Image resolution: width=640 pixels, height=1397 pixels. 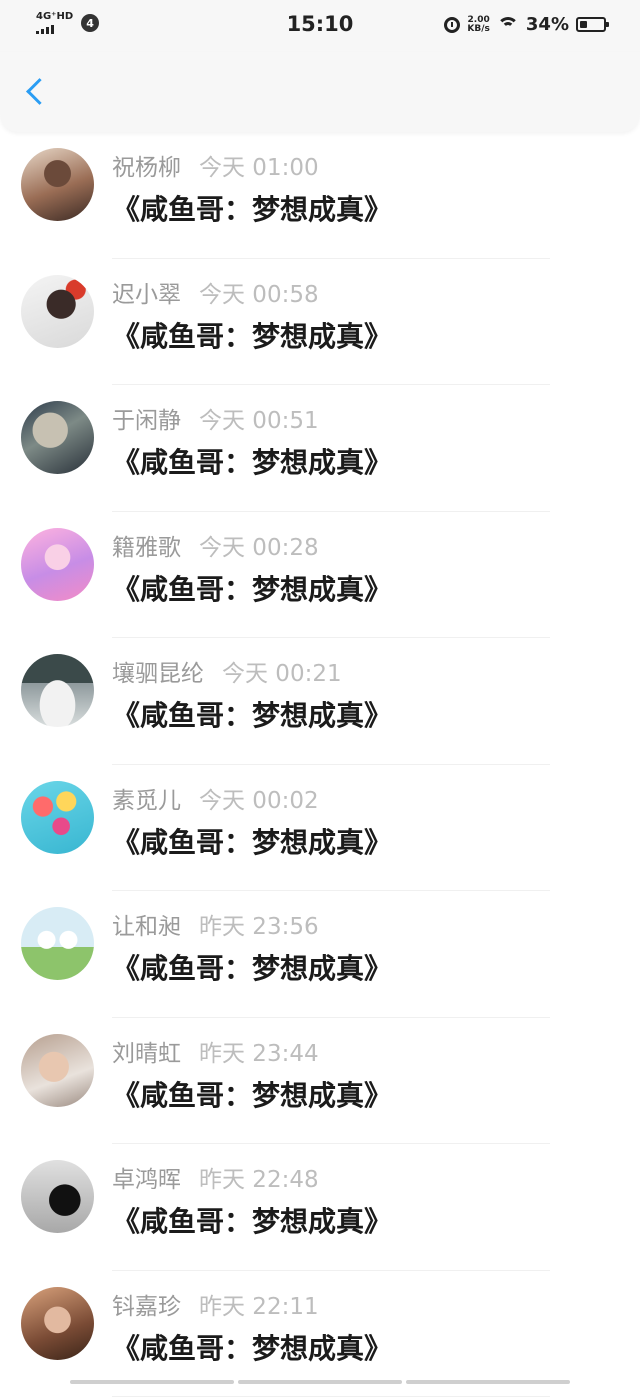 I want to click on status-left: 4G⁺HD 4, so click(x=67, y=23).